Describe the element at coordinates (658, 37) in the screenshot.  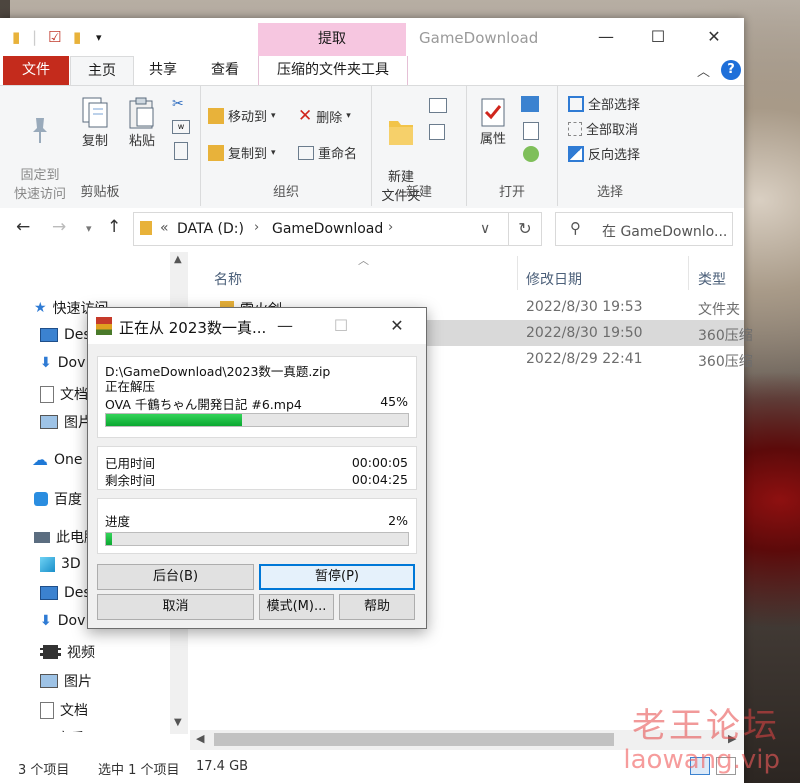
I see `maximize-button: ☐` at that location.